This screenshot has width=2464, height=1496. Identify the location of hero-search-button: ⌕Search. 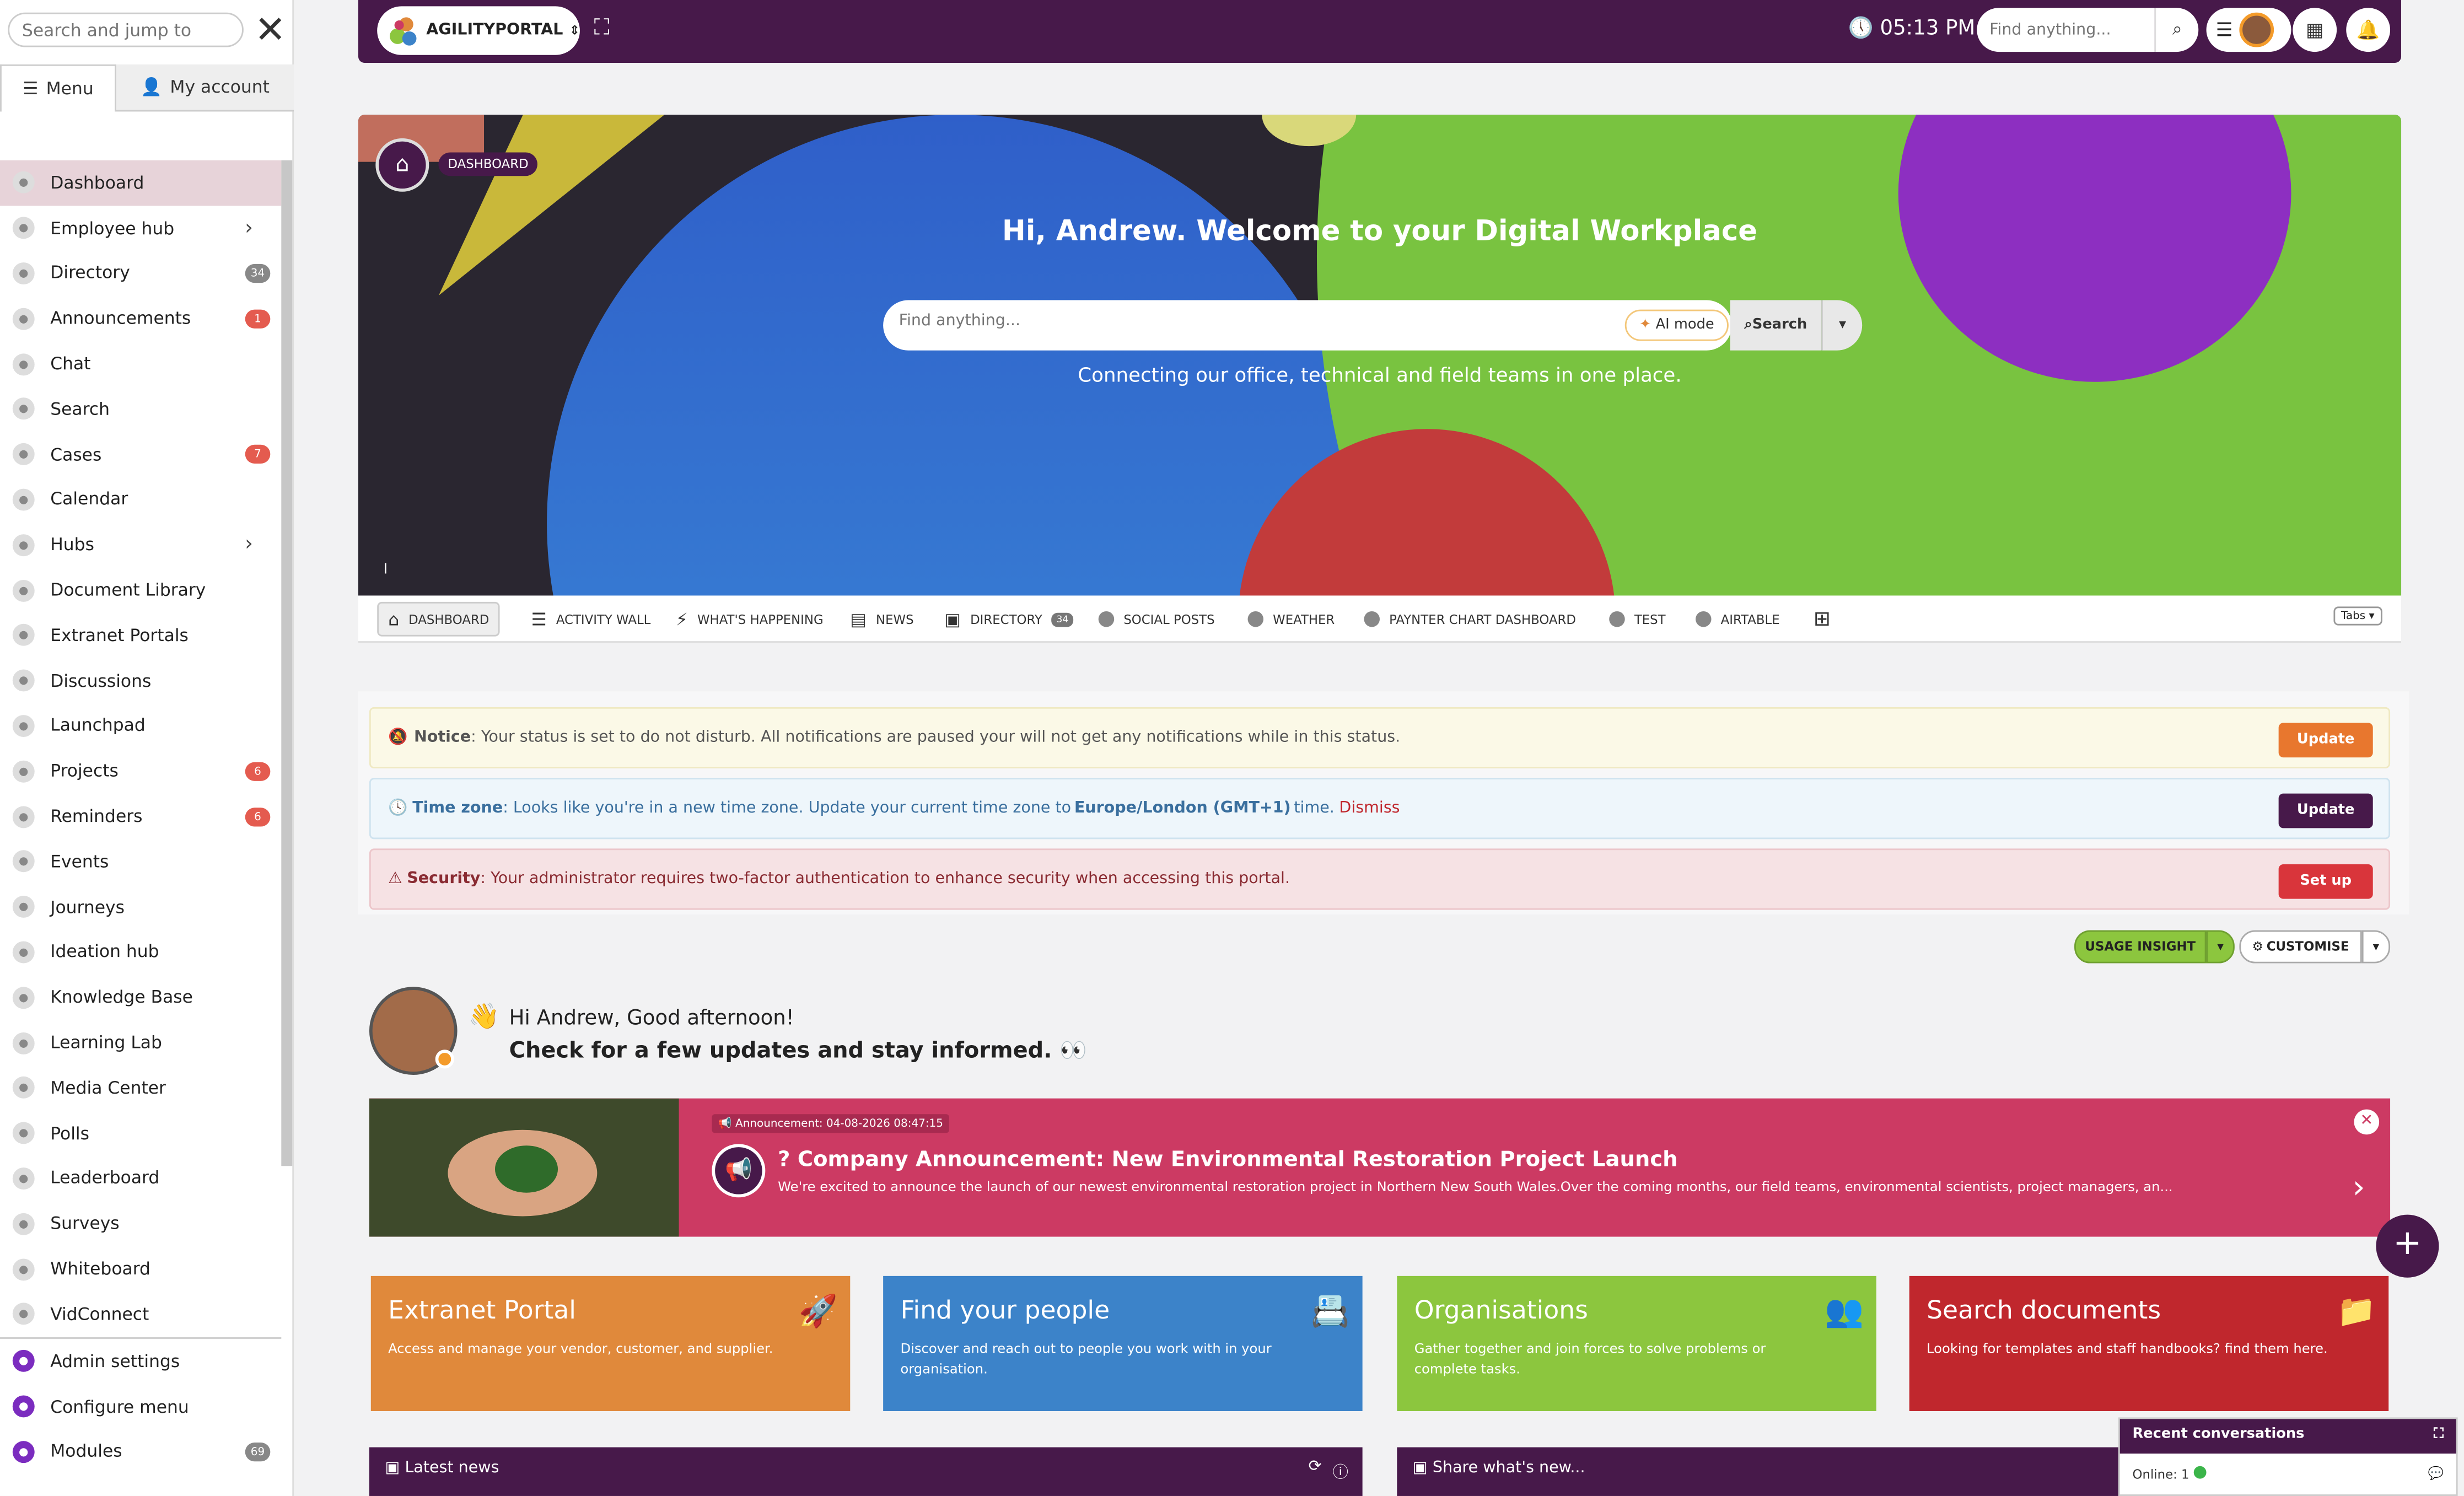
(1776, 325).